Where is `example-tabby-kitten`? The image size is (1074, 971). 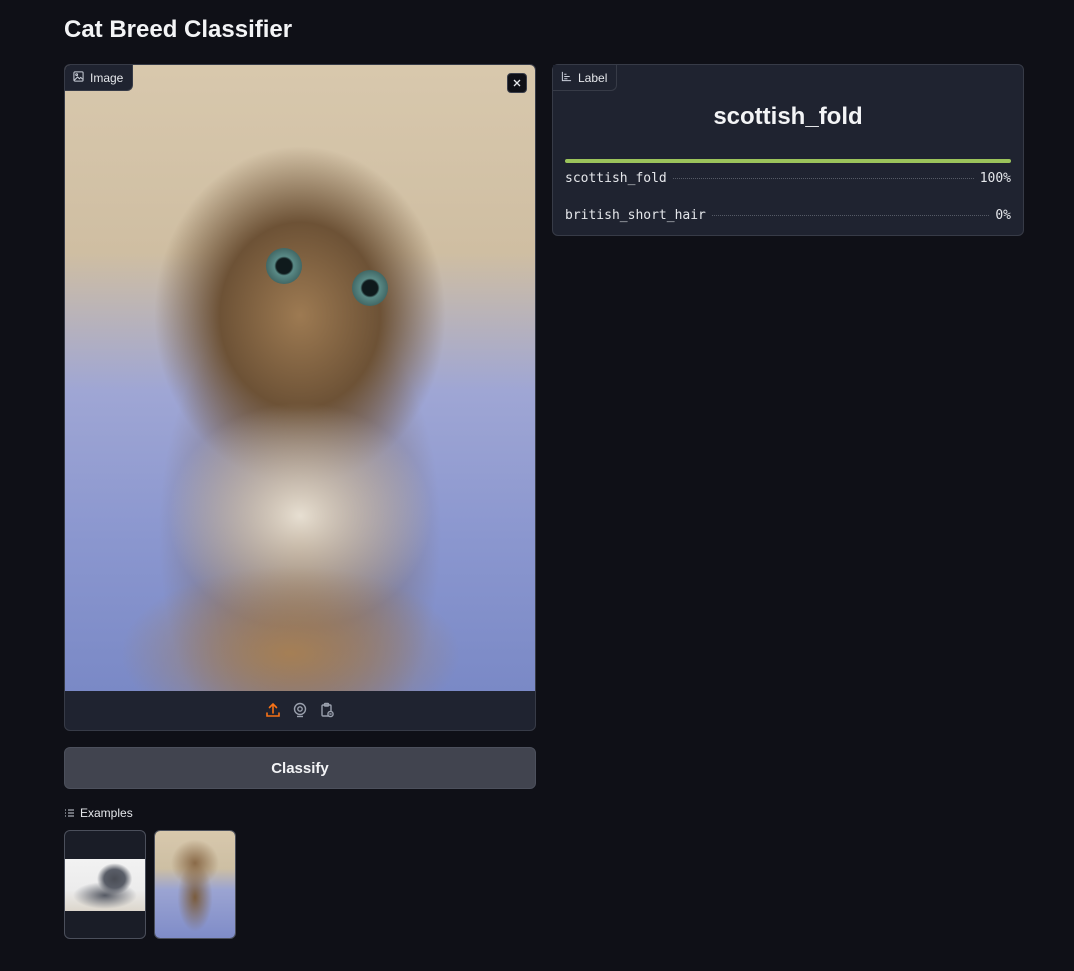
example-tabby-kitten is located at coordinates (195, 884).